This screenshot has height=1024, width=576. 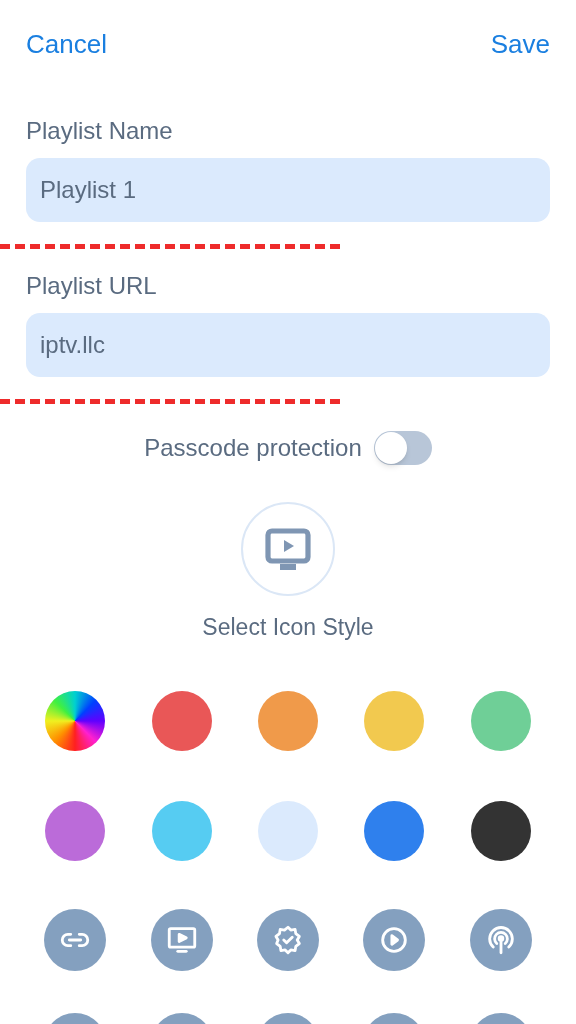 What do you see at coordinates (520, 44) in the screenshot?
I see `save-button: Save` at bounding box center [520, 44].